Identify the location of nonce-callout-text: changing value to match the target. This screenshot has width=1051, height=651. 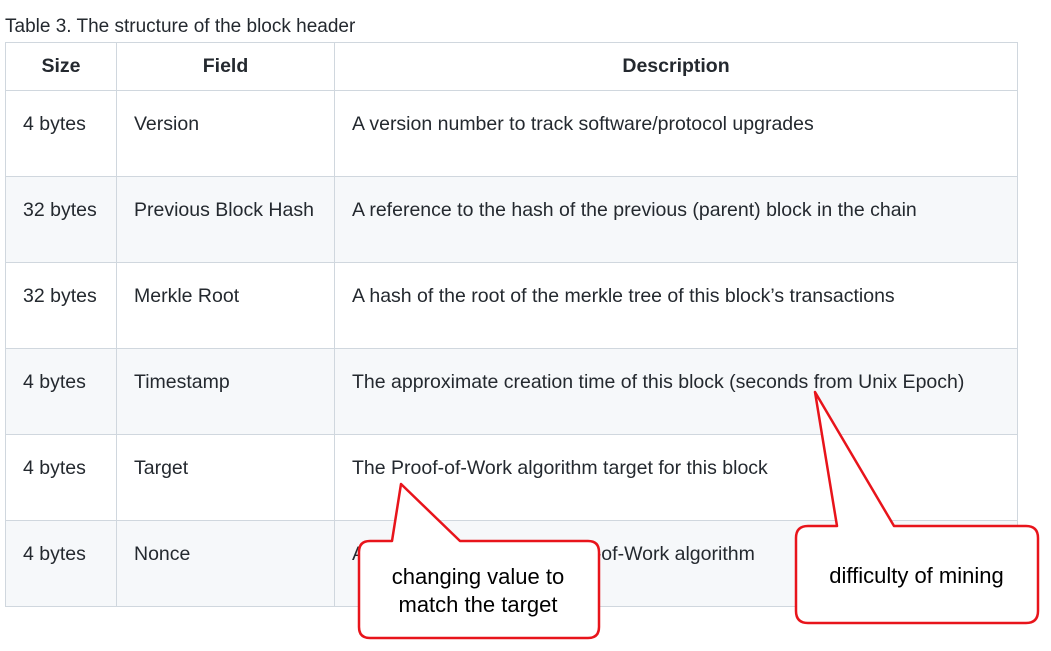
(478, 591).